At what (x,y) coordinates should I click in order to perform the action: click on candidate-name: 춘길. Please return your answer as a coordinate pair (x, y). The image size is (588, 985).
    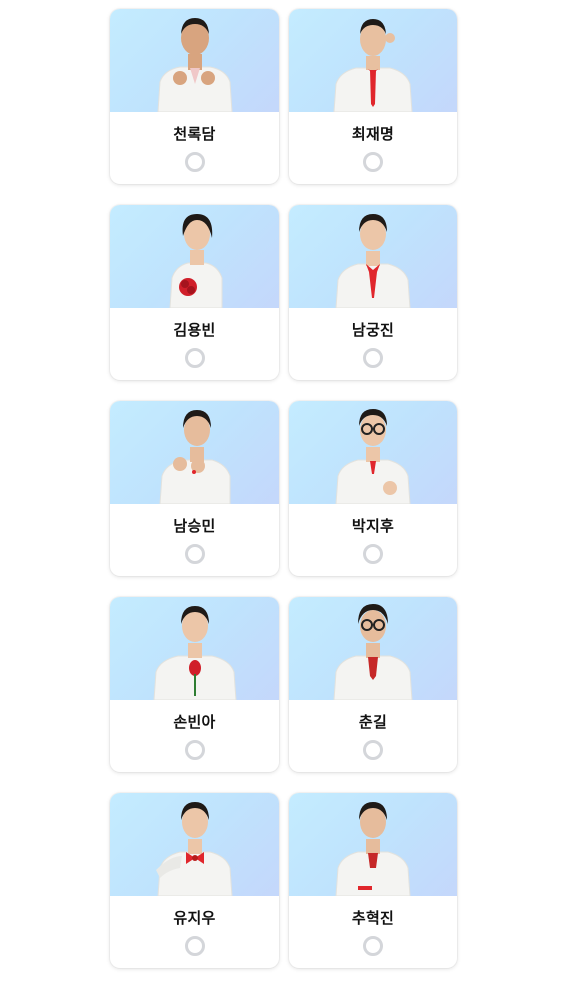
    Looking at the image, I should click on (373, 722).